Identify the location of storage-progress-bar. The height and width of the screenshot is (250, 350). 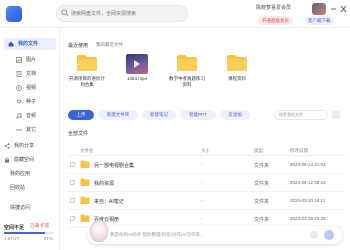
(29, 233).